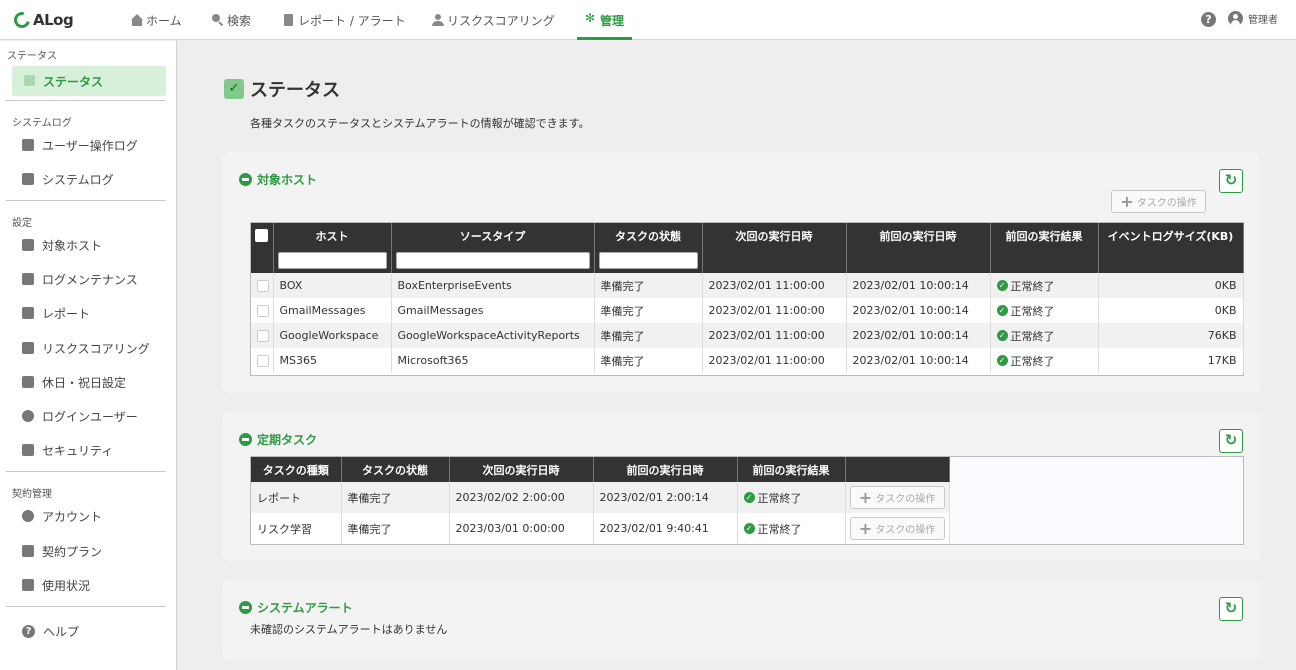  What do you see at coordinates (42, 20) in the screenshot?
I see `app-logo: ALog` at bounding box center [42, 20].